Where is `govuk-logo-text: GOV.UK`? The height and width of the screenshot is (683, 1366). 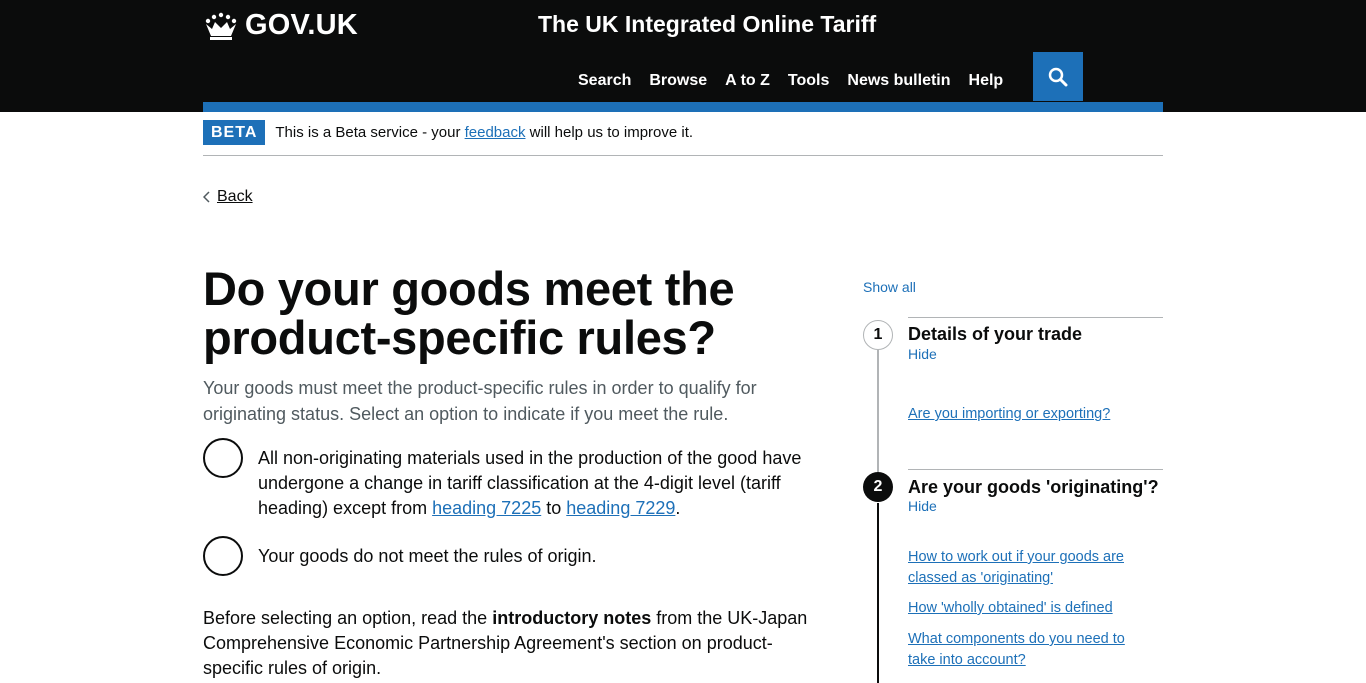 govuk-logo-text: GOV.UK is located at coordinates (301, 25).